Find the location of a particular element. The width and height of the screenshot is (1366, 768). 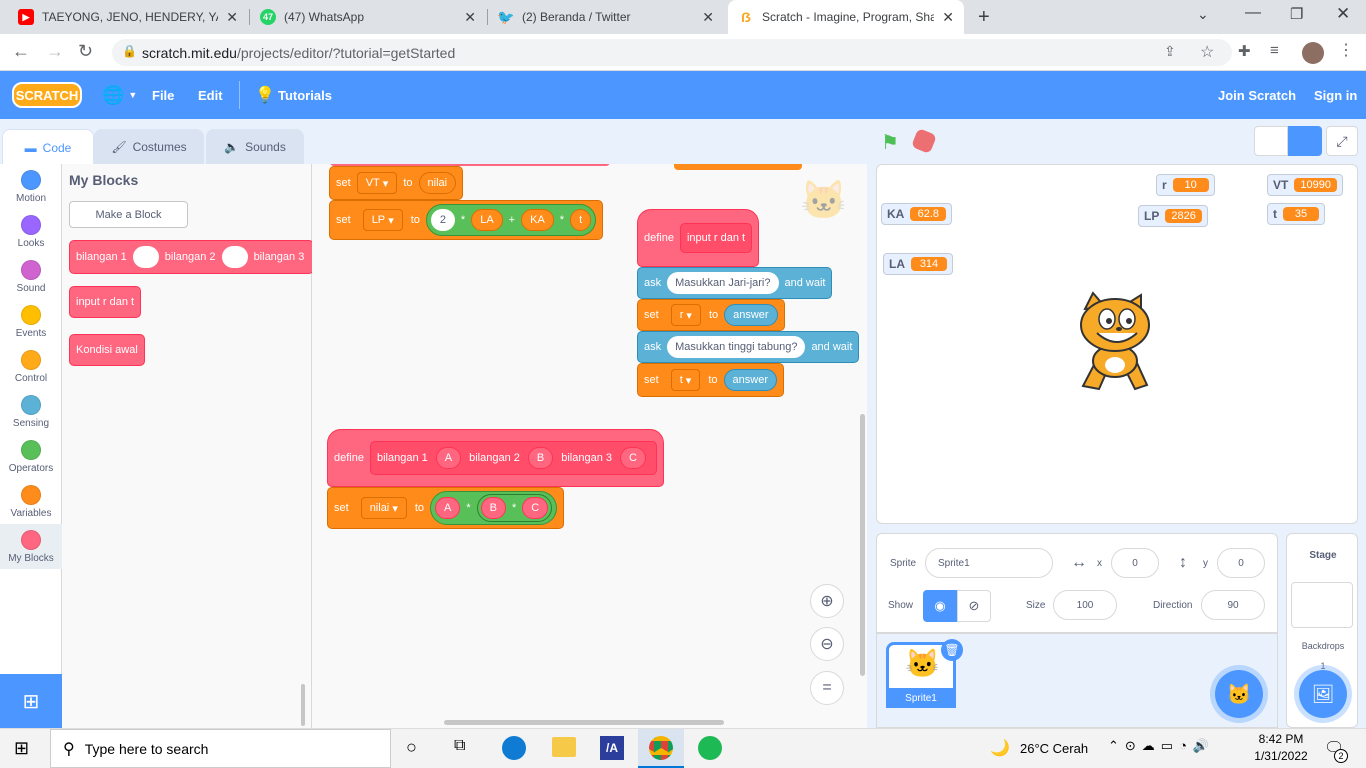

restore-icon: ❐ is located at coordinates (1296, 14).